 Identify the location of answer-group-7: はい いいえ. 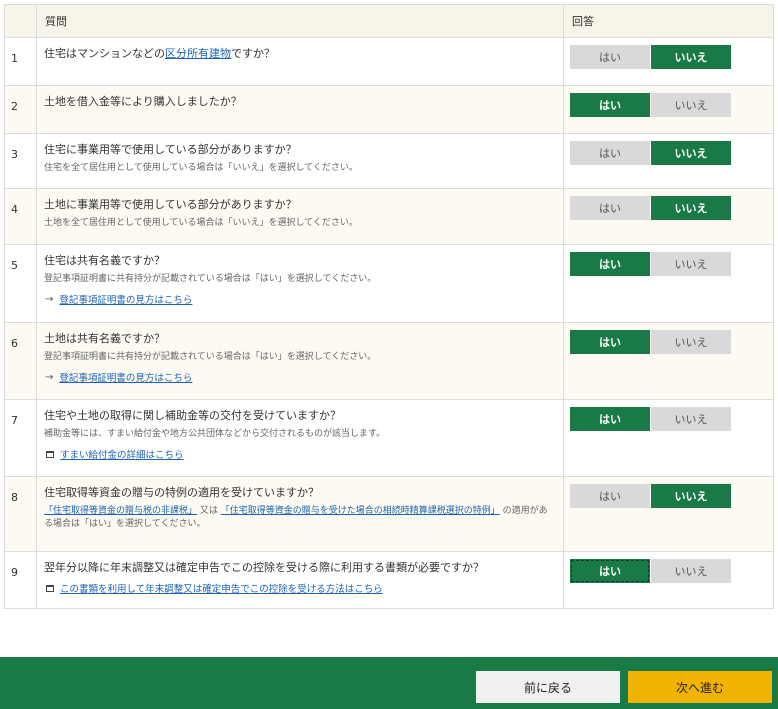
(671, 419).